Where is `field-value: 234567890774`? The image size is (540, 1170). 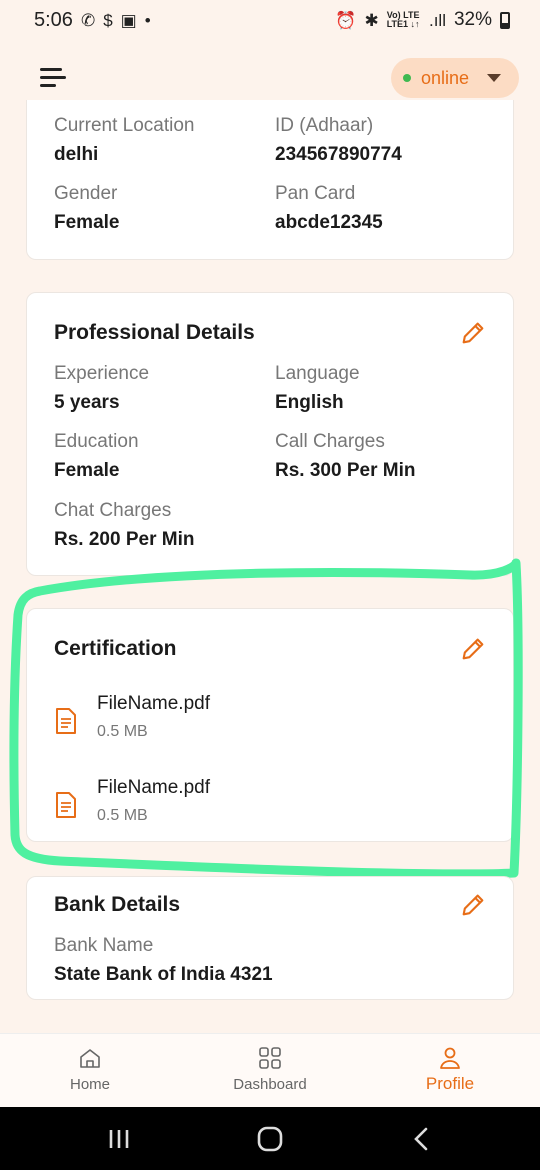
field-value: 234567890774 is located at coordinates (338, 154).